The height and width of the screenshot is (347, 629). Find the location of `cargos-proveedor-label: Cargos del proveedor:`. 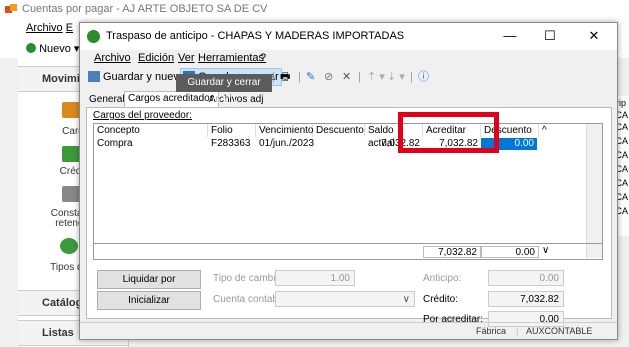

cargos-proveedor-label: Cargos del proveedor: is located at coordinates (142, 115).